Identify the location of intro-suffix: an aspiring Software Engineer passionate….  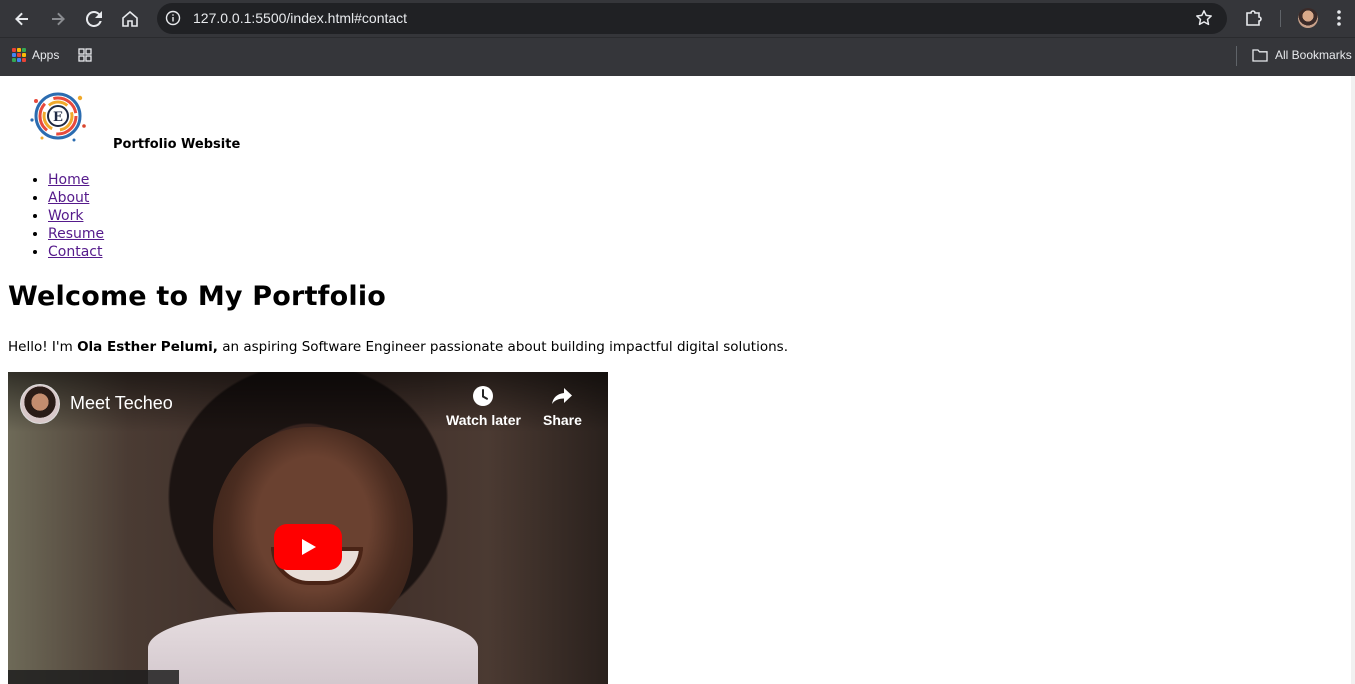
(502, 347).